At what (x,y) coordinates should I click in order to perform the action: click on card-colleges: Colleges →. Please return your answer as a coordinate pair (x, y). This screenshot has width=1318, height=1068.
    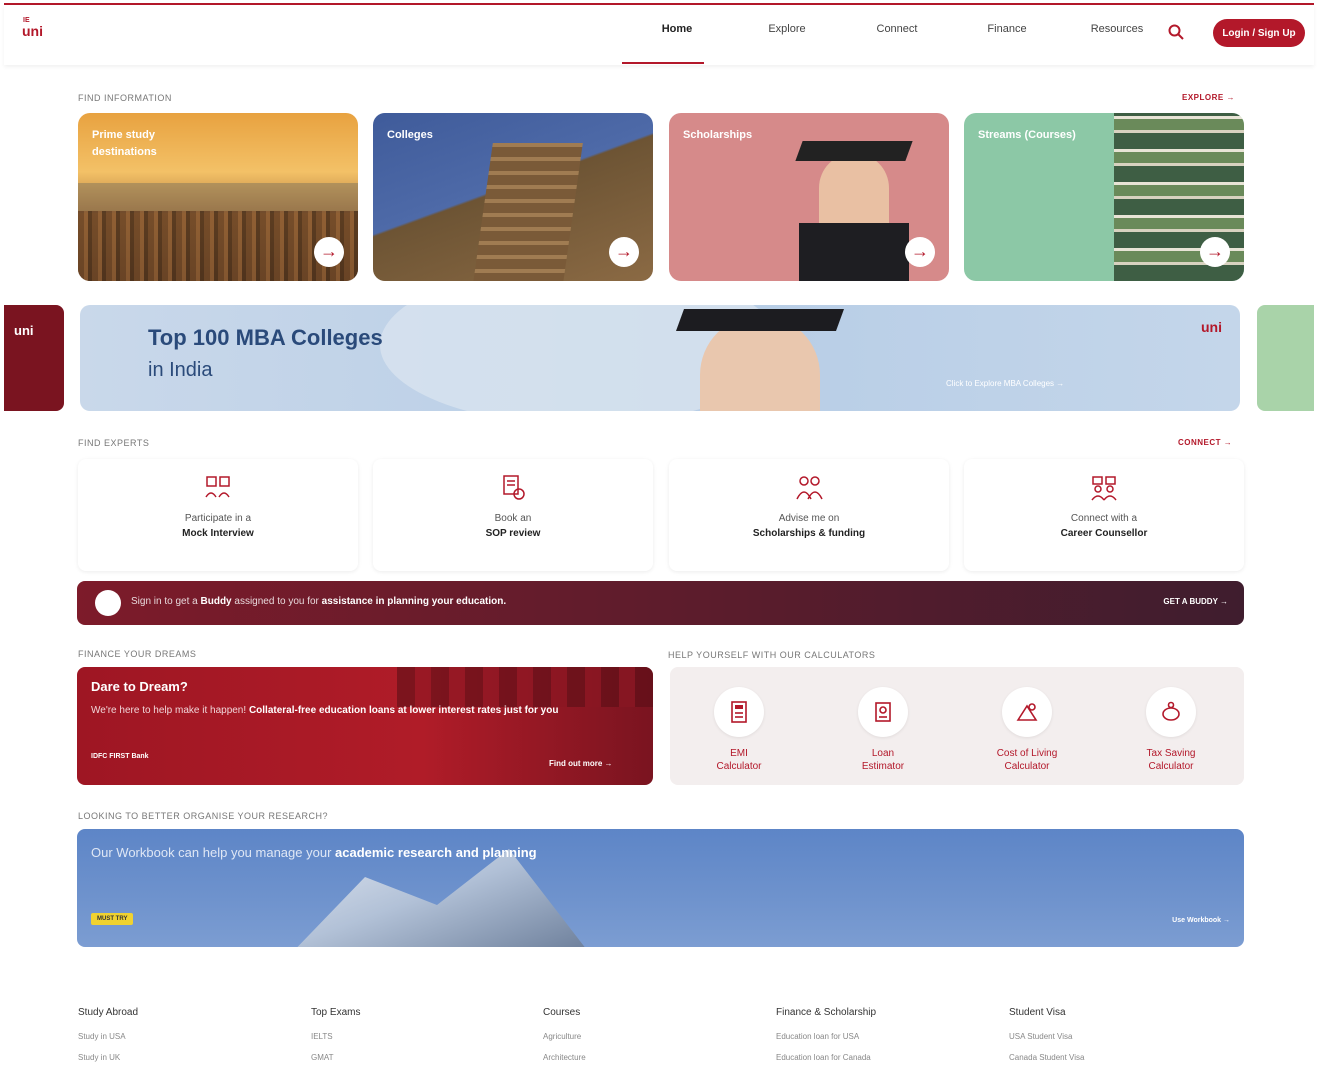
    Looking at the image, I should click on (513, 197).